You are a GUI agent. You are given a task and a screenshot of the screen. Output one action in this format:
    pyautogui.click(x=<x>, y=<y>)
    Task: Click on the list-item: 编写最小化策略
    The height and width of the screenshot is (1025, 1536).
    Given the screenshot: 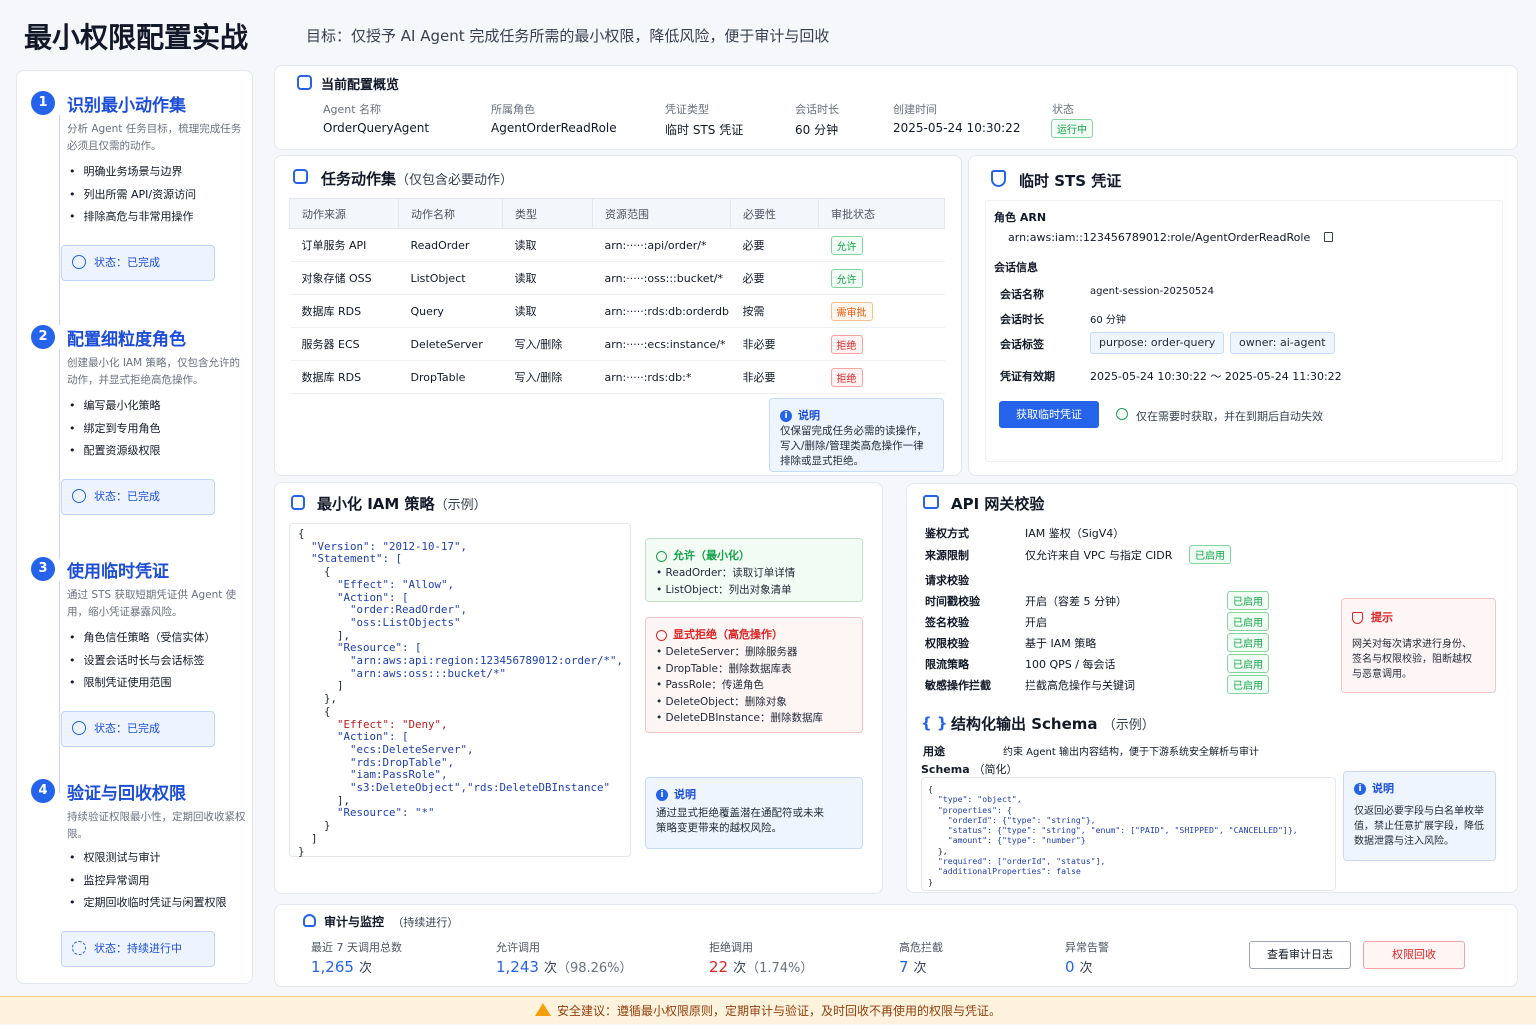 What is the action you would take?
    pyautogui.click(x=115, y=406)
    